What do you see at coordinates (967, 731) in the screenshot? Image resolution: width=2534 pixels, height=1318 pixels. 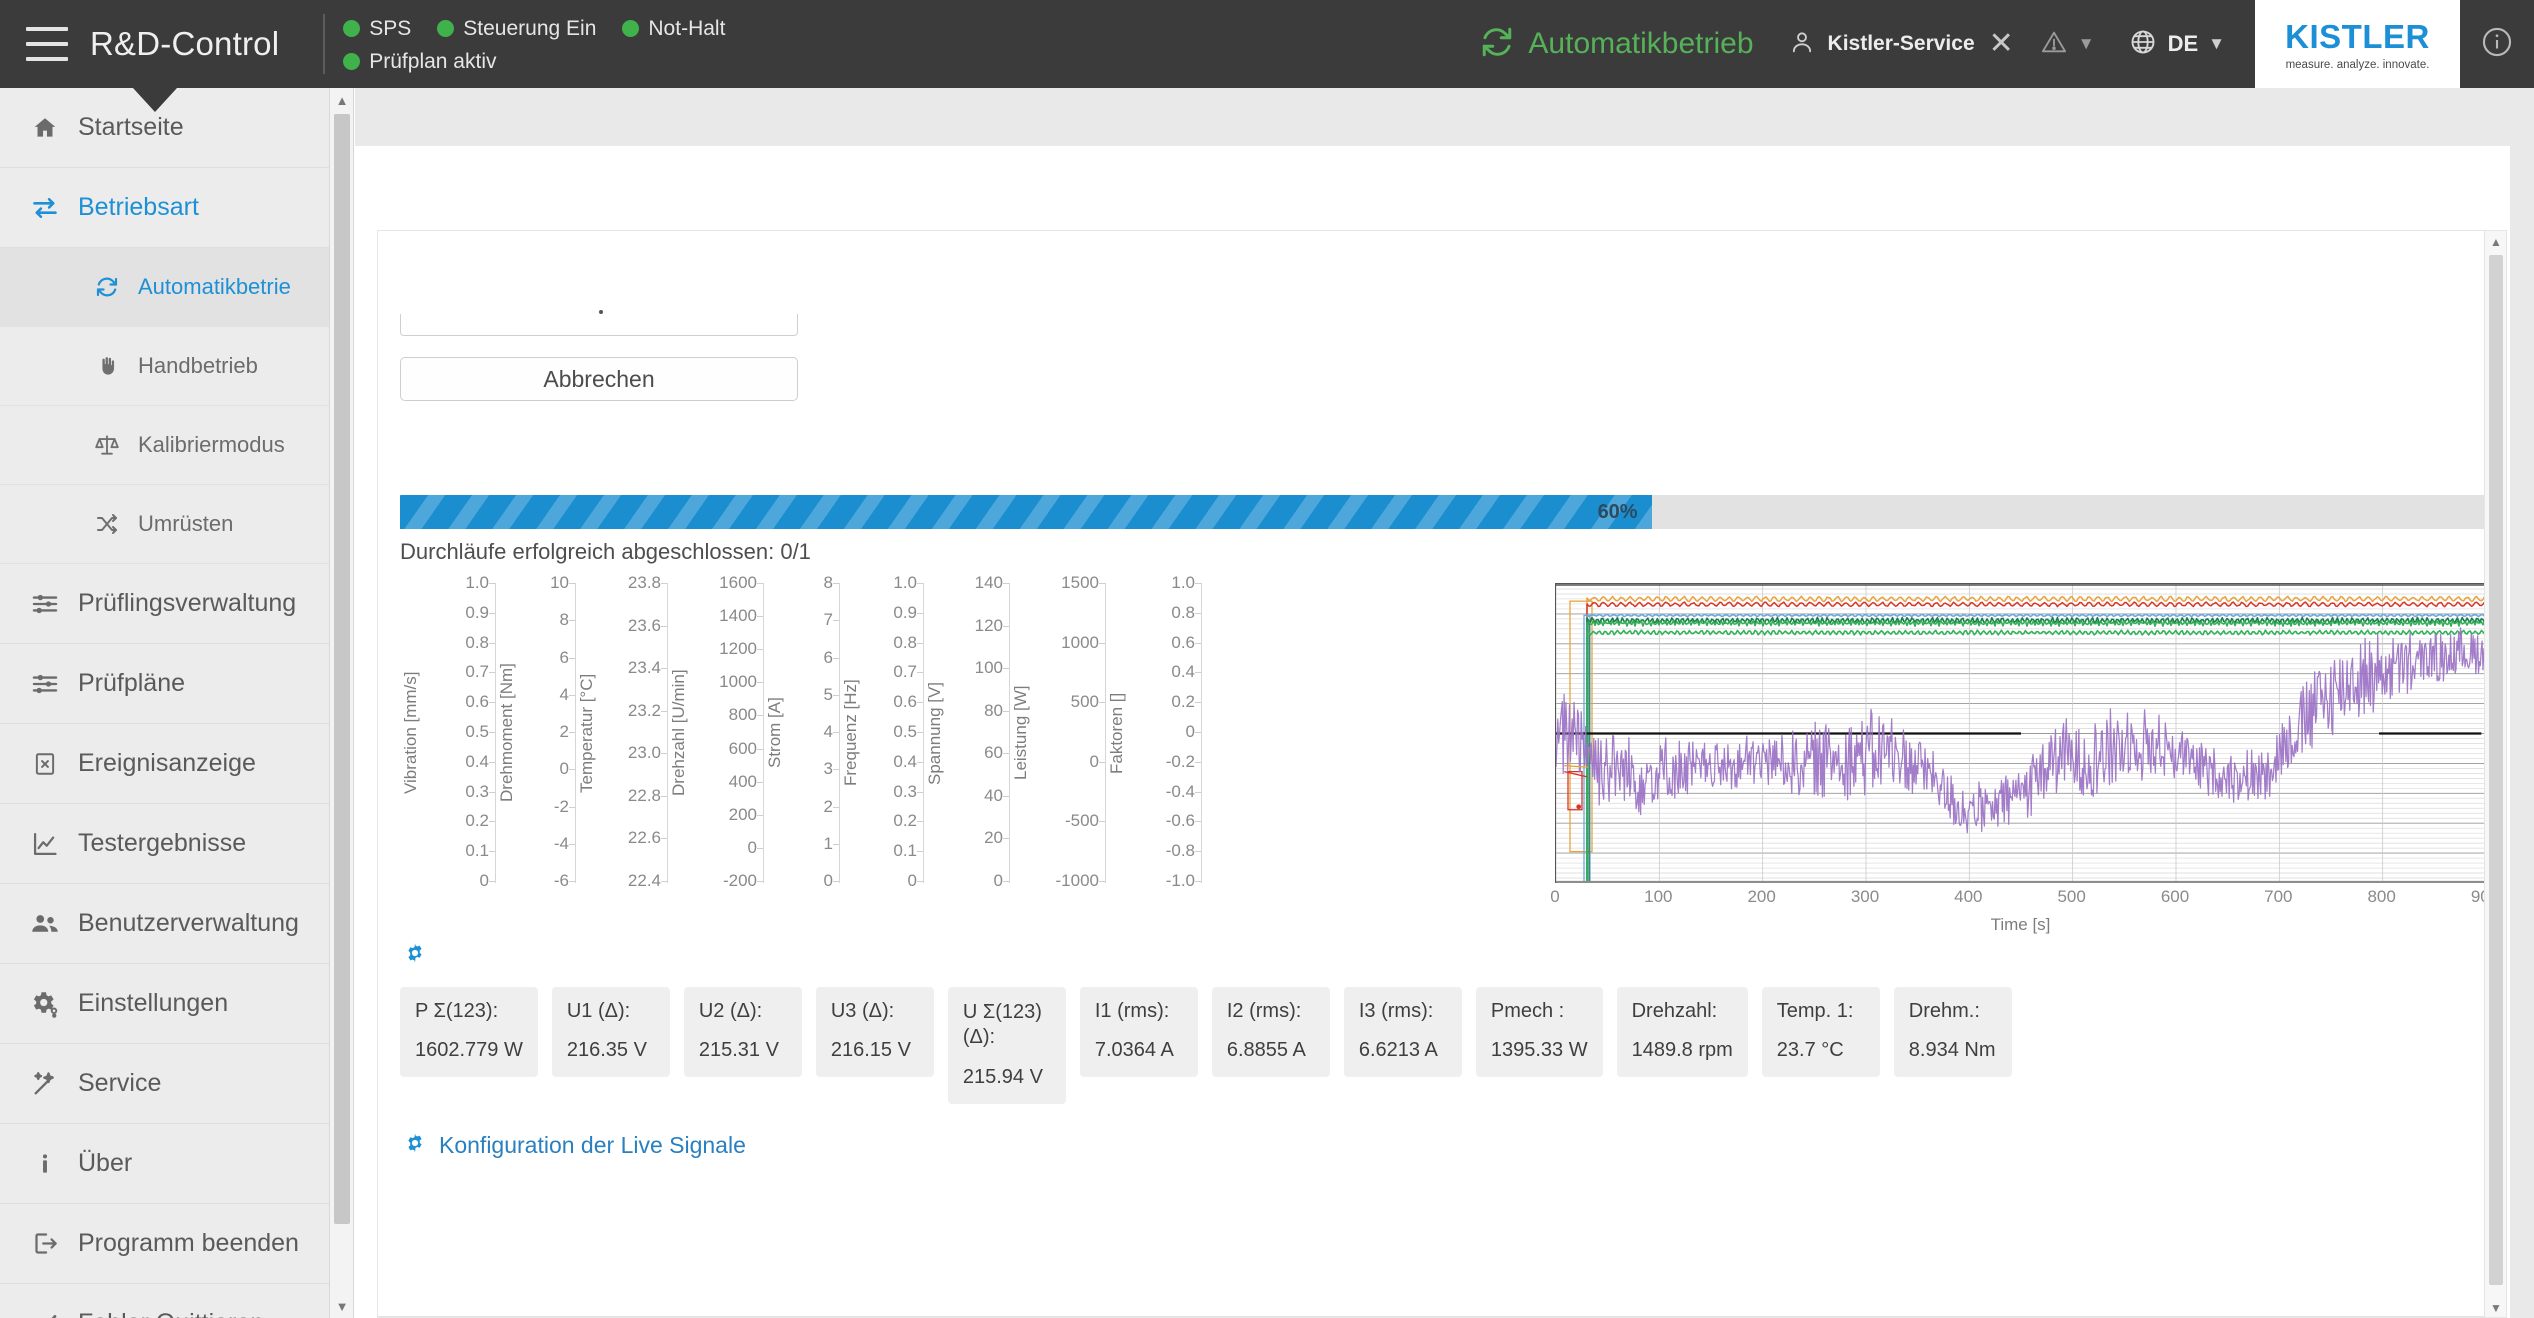 I see `chart-y-axis: Spannung [V] 140 120 100 80 60 40 20 0` at bounding box center [967, 731].